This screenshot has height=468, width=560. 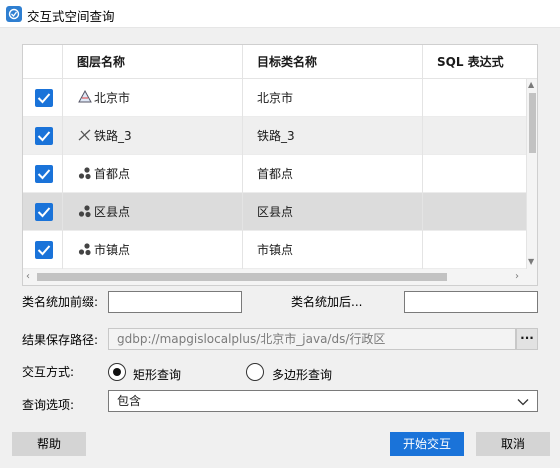 I want to click on header-layer-name: 图层名称, so click(x=153, y=62).